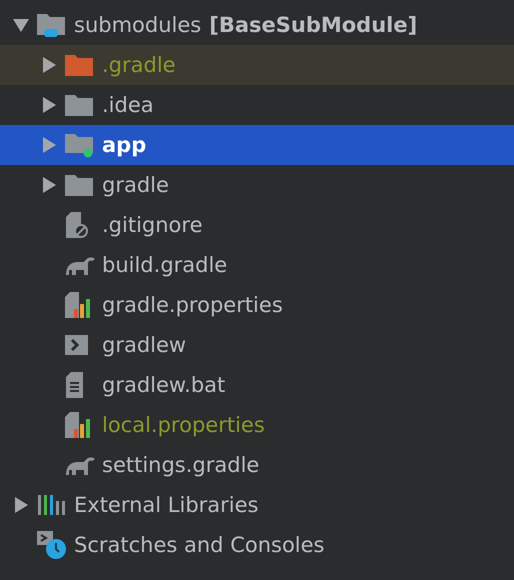  What do you see at coordinates (257, 265) in the screenshot?
I see `tree-item: build.gradle` at bounding box center [257, 265].